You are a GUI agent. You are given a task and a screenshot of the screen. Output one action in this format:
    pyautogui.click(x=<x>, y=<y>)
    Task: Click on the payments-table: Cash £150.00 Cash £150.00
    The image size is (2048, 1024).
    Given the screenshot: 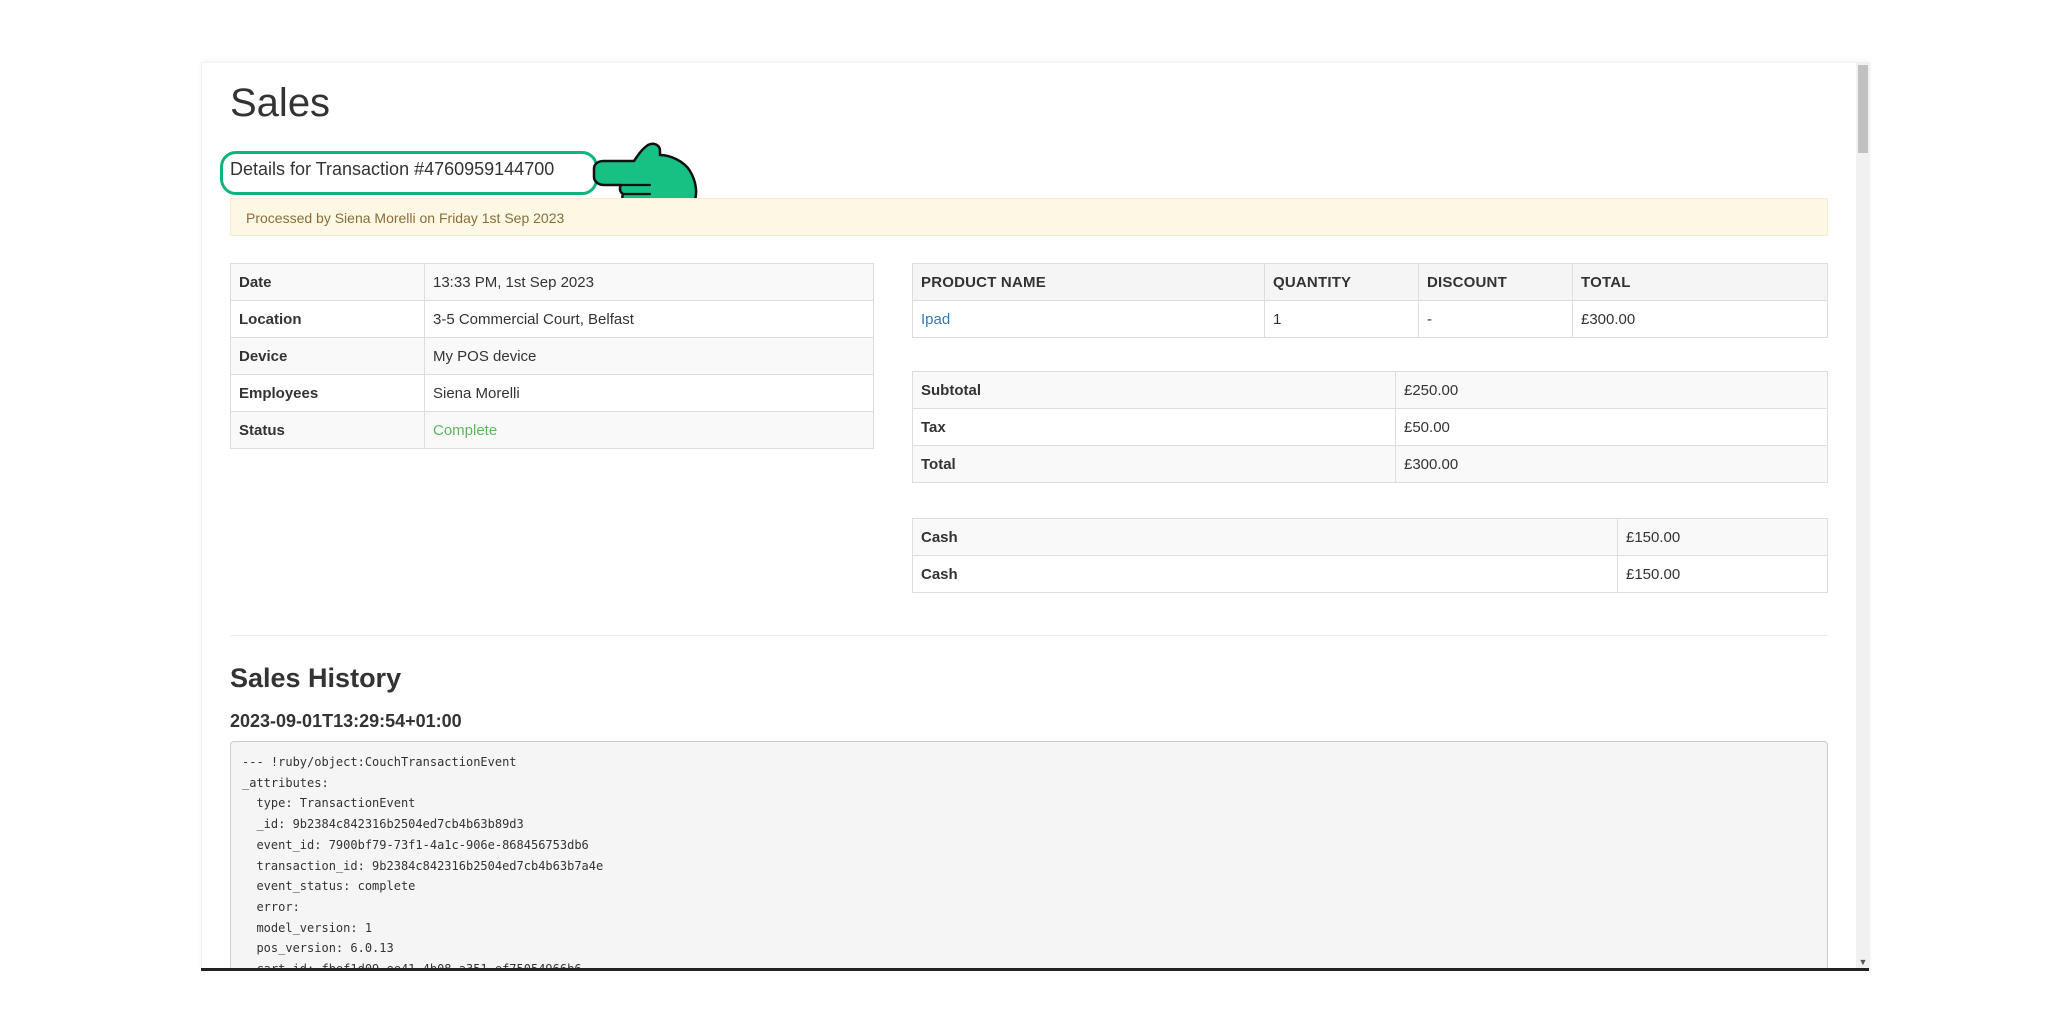 What is the action you would take?
    pyautogui.click(x=1370, y=555)
    